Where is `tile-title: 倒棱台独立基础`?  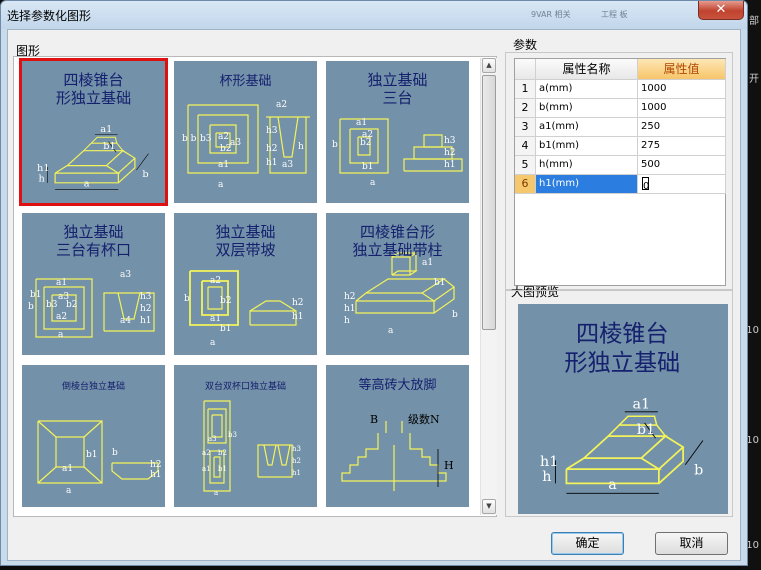 tile-title: 倒棱台独立基础 is located at coordinates (93, 386).